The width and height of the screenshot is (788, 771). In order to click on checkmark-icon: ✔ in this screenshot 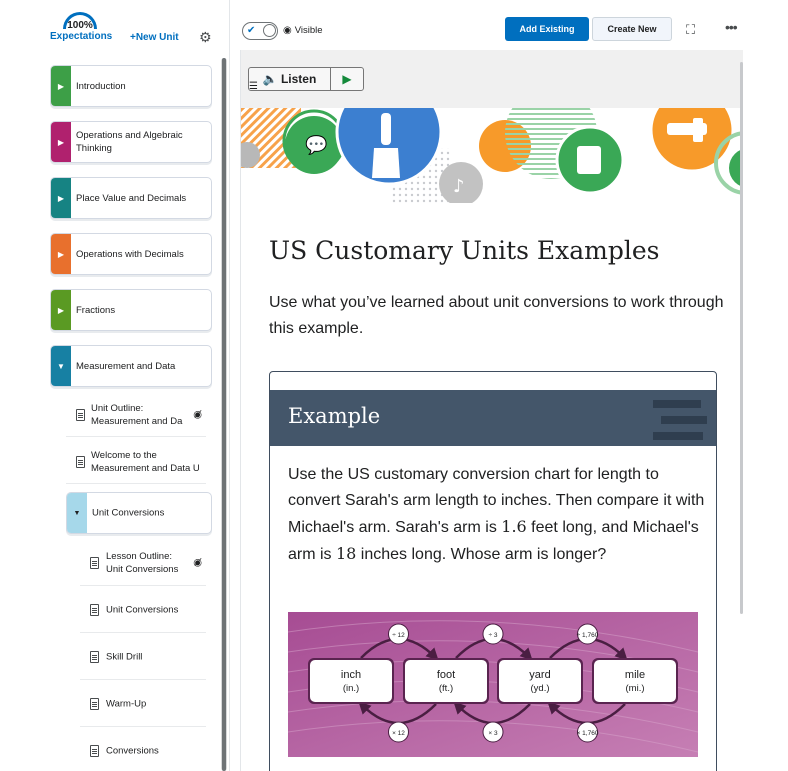, I will do `click(251, 30)`.